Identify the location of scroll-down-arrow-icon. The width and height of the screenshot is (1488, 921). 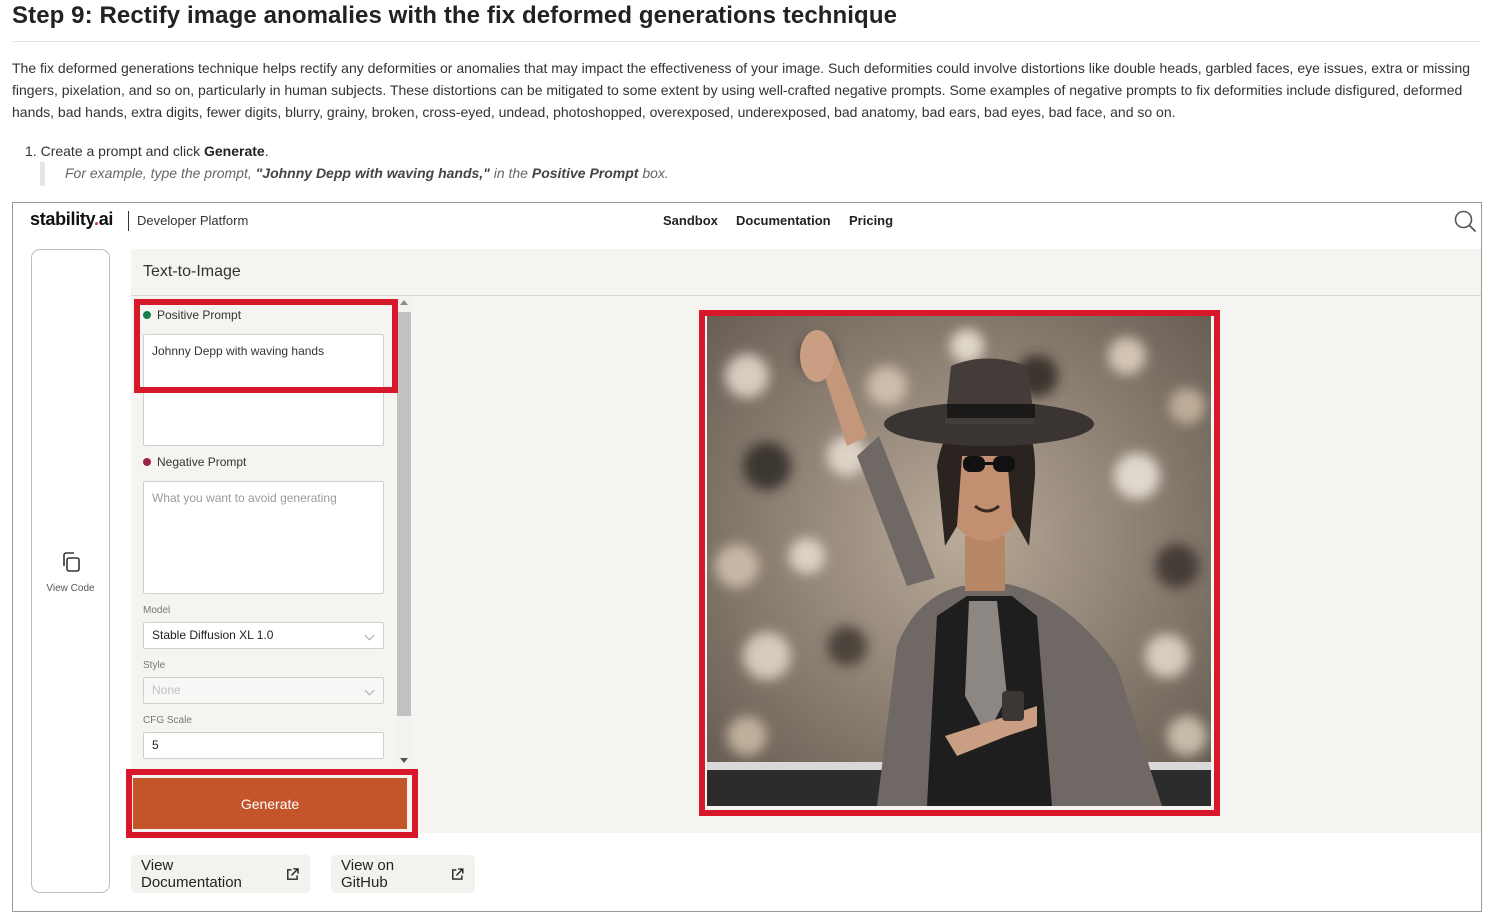
(404, 760).